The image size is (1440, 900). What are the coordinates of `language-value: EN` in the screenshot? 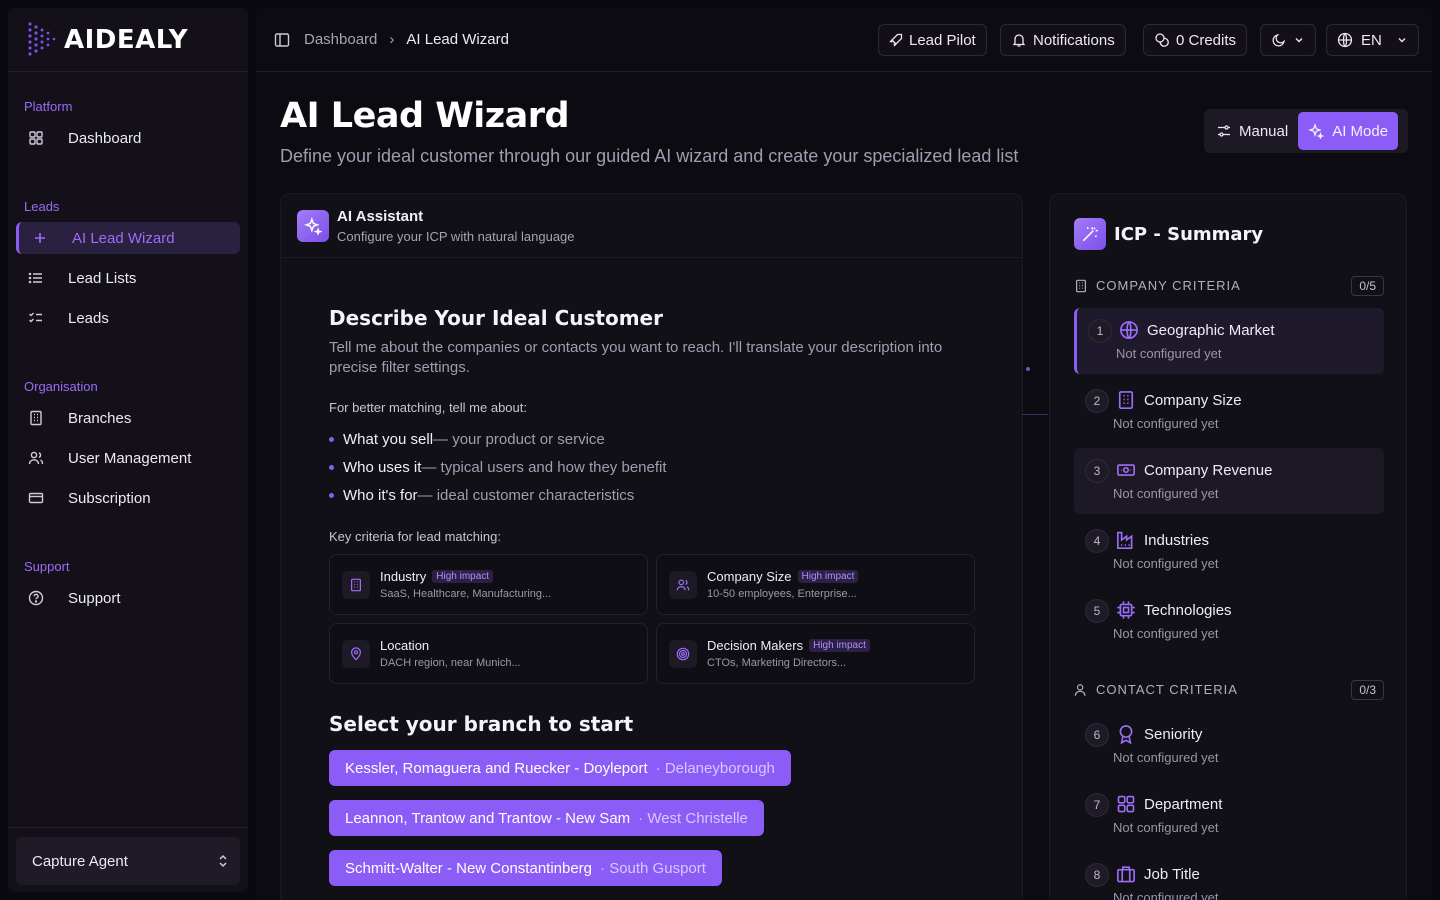 It's located at (1371, 40).